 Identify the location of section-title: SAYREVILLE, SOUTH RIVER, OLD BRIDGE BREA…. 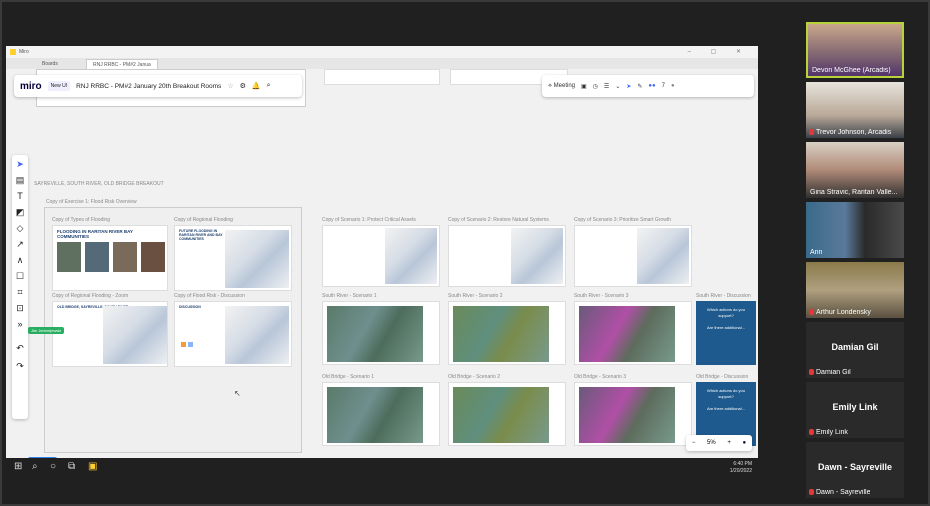
(99, 184).